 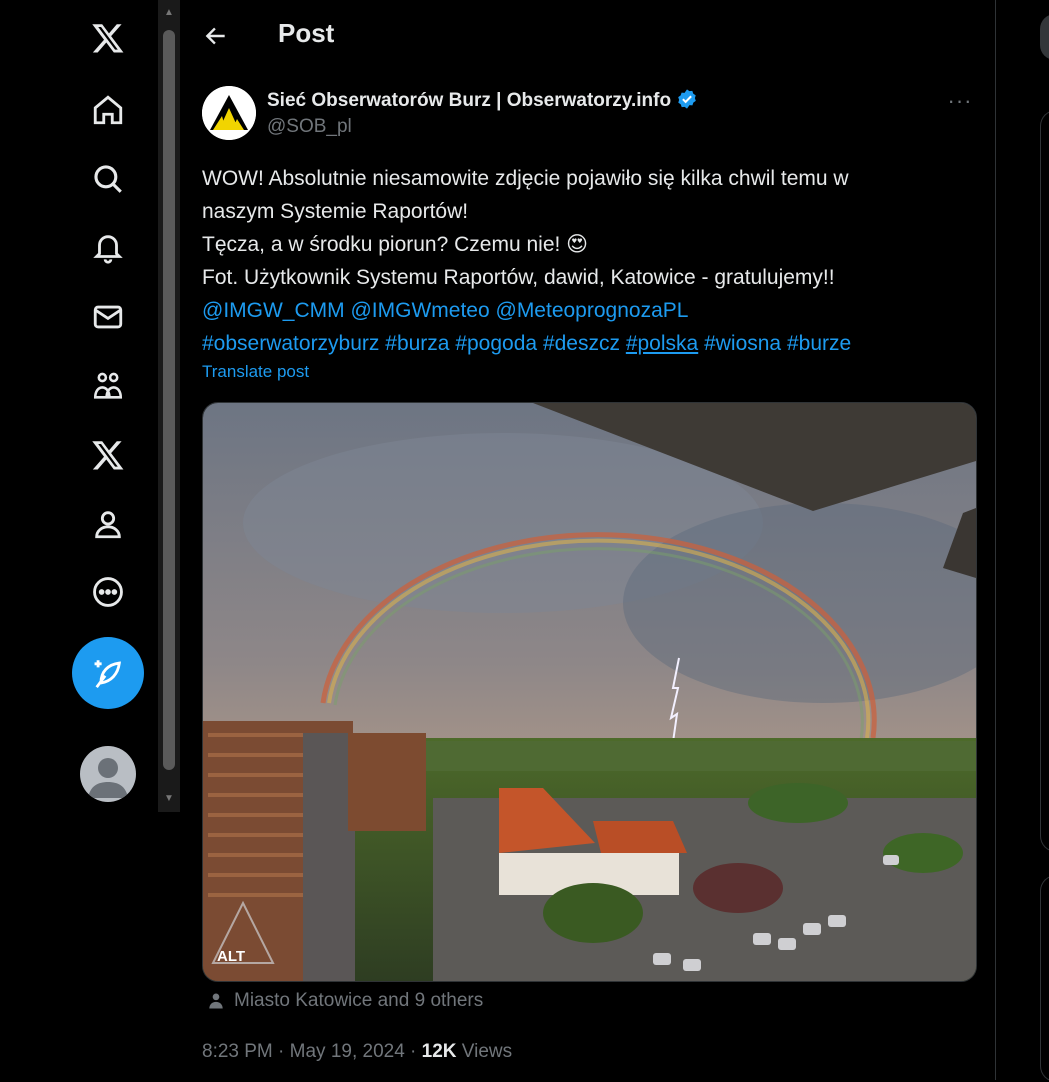 I want to click on translate-post-link: Translate post, so click(x=255, y=372).